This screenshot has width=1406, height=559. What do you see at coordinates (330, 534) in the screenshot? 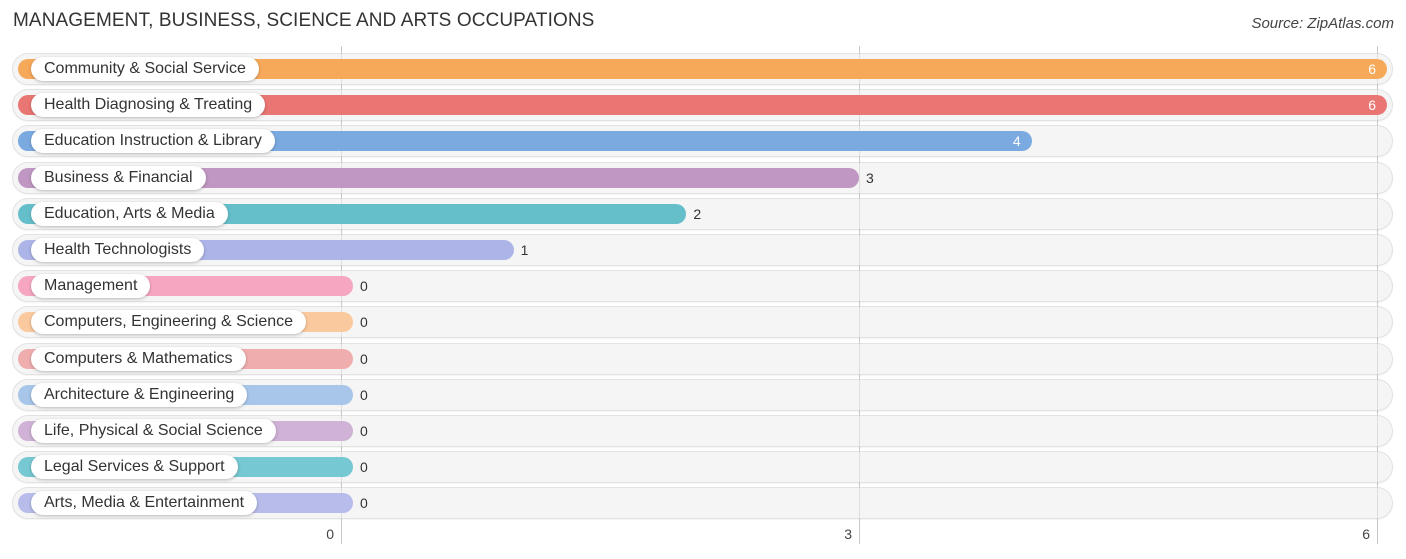
I see `x-tick-label: 0` at bounding box center [330, 534].